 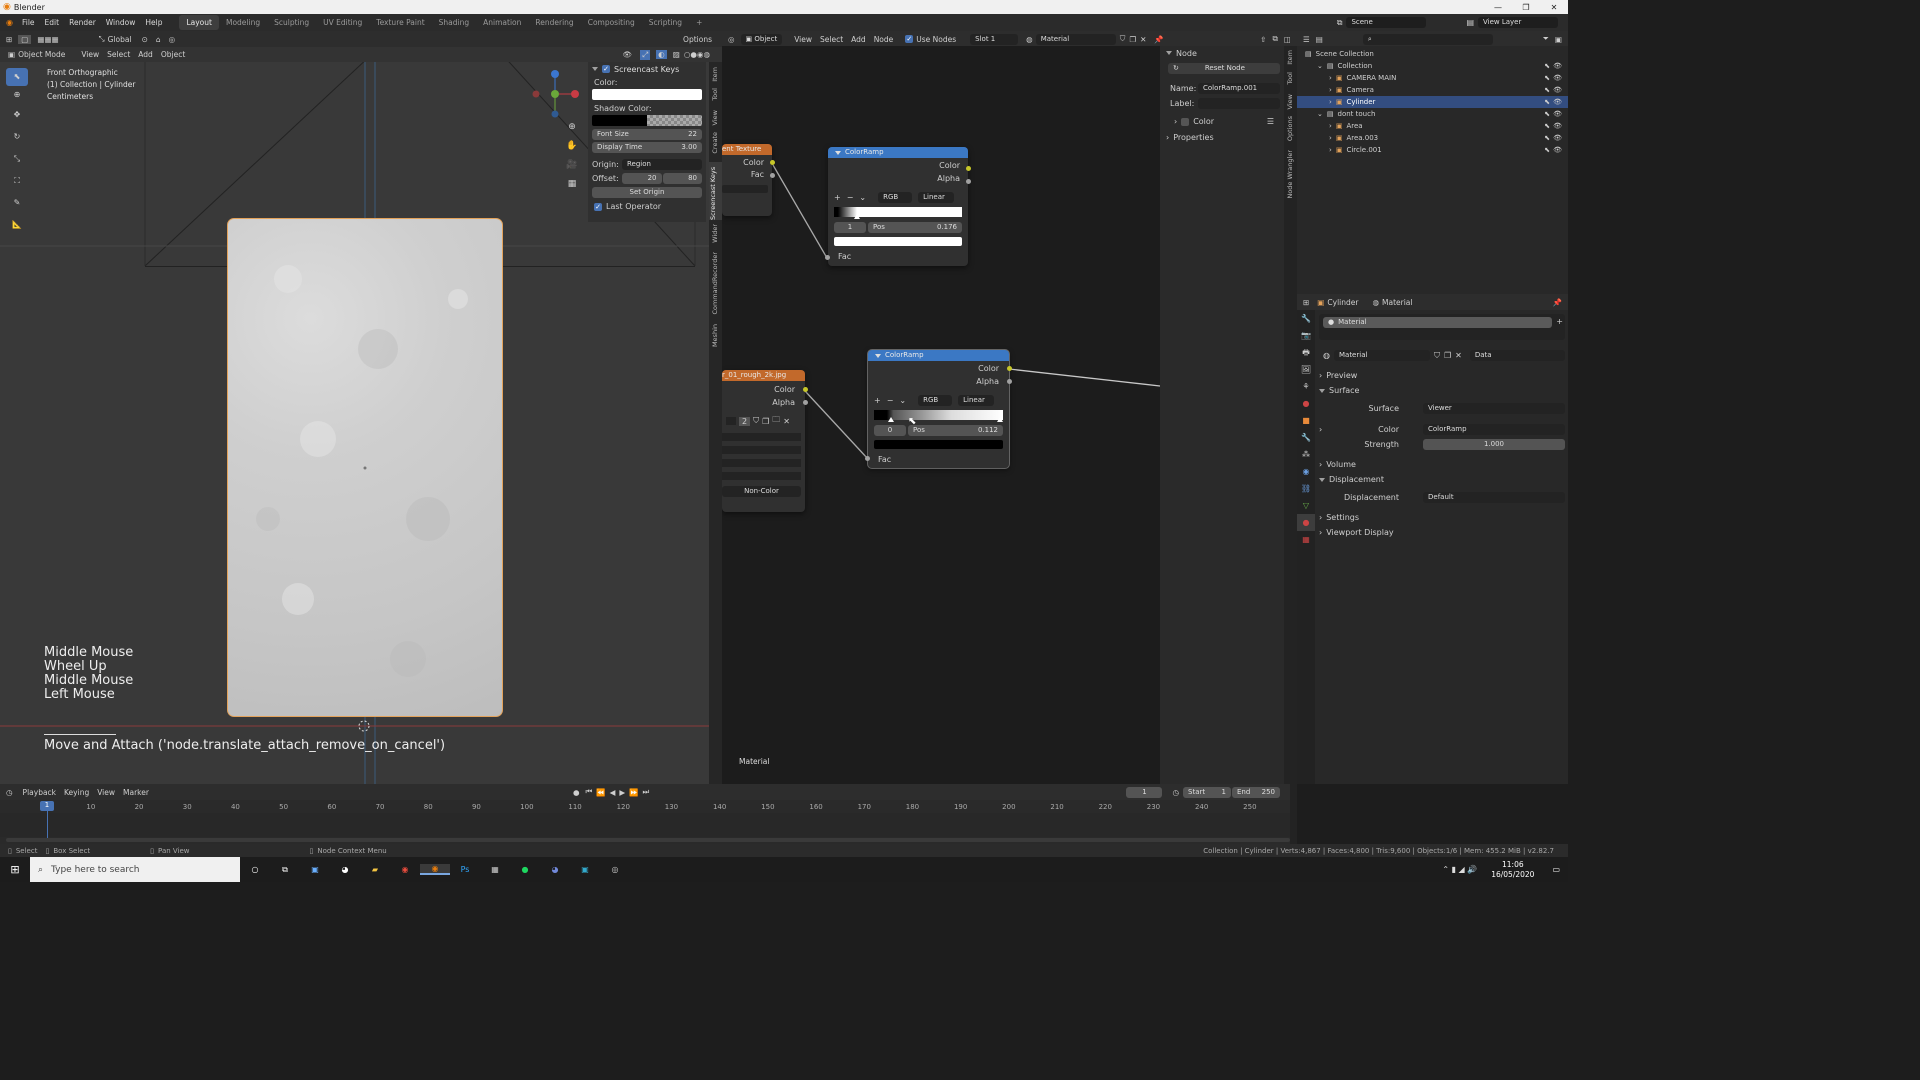 I want to click on color-swatch, so click(x=647, y=94).